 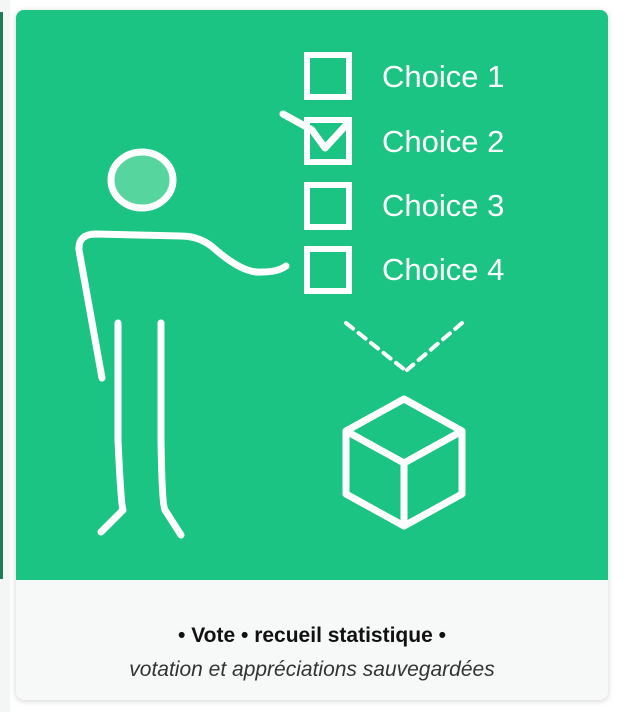 What do you see at coordinates (404, 462) in the screenshot?
I see `box-icon` at bounding box center [404, 462].